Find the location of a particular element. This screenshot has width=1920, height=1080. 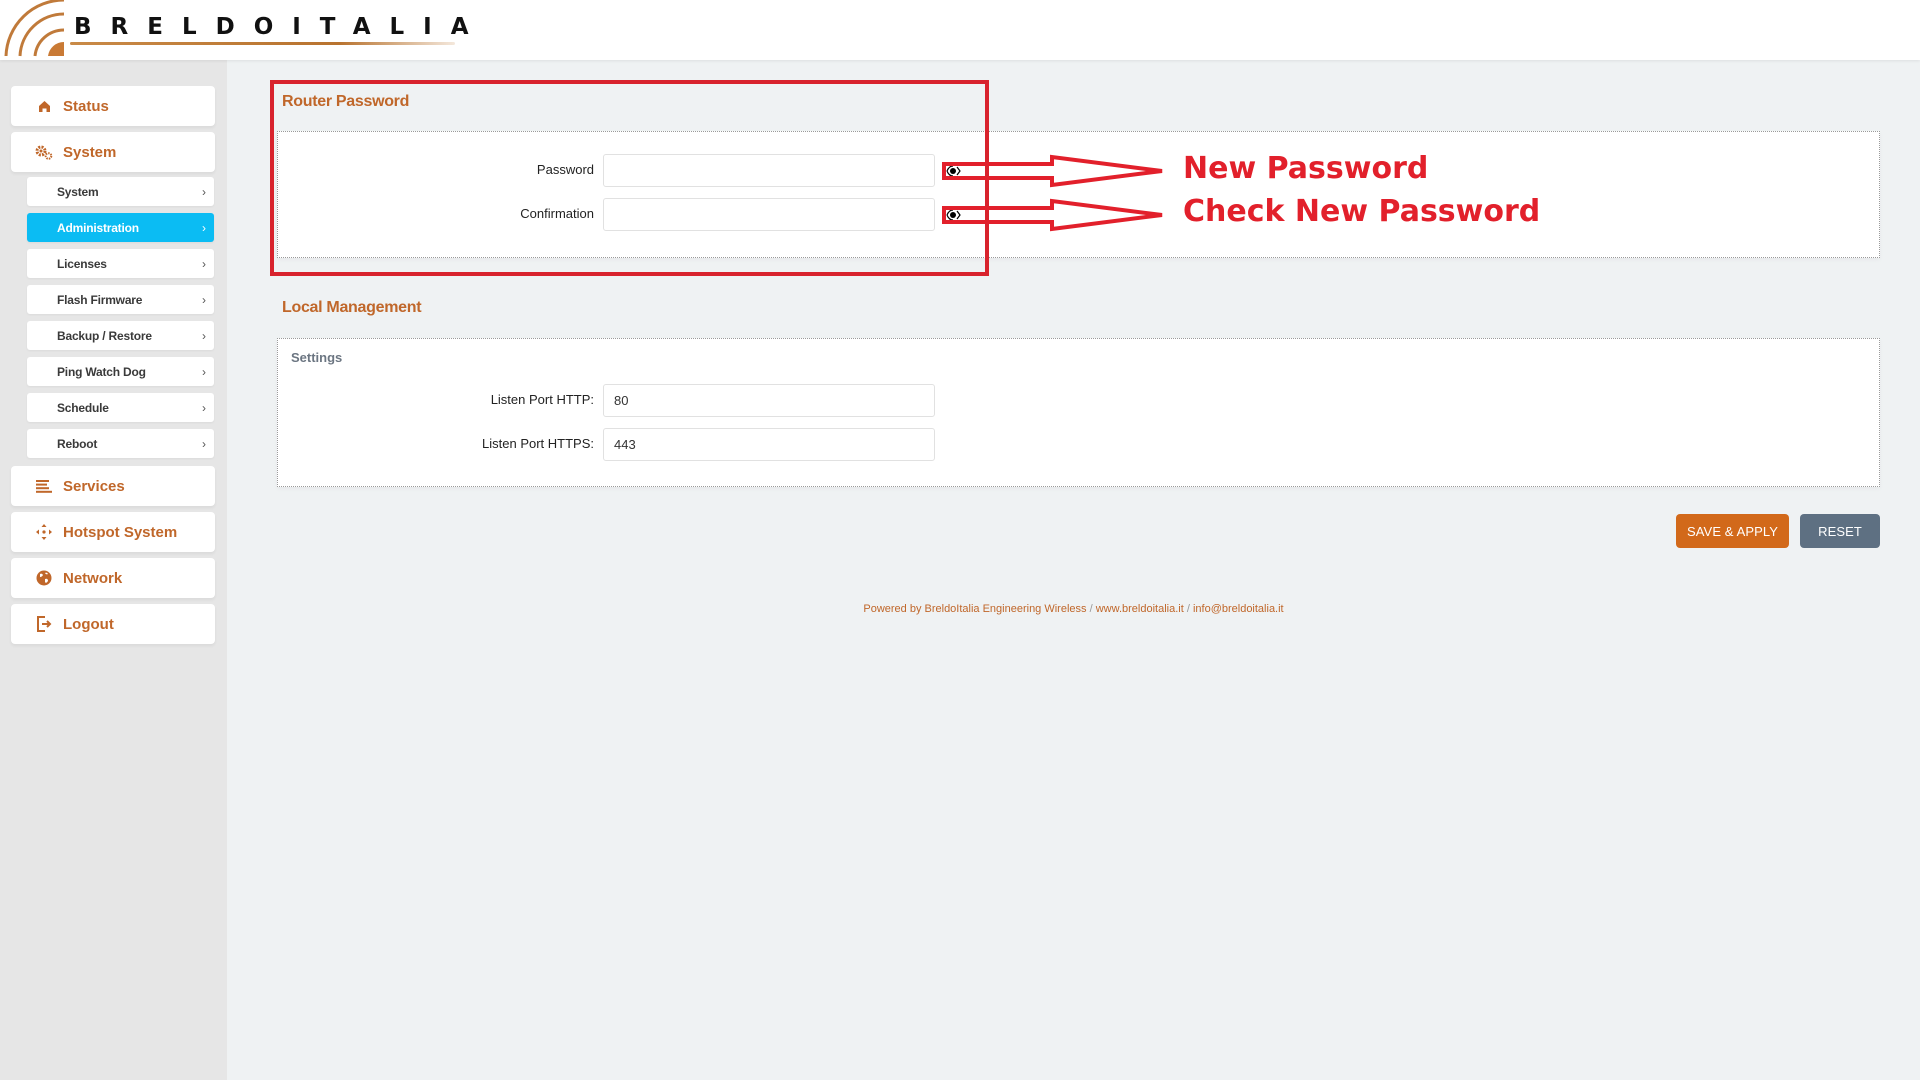

listen-port-https-input is located at coordinates (769, 444).